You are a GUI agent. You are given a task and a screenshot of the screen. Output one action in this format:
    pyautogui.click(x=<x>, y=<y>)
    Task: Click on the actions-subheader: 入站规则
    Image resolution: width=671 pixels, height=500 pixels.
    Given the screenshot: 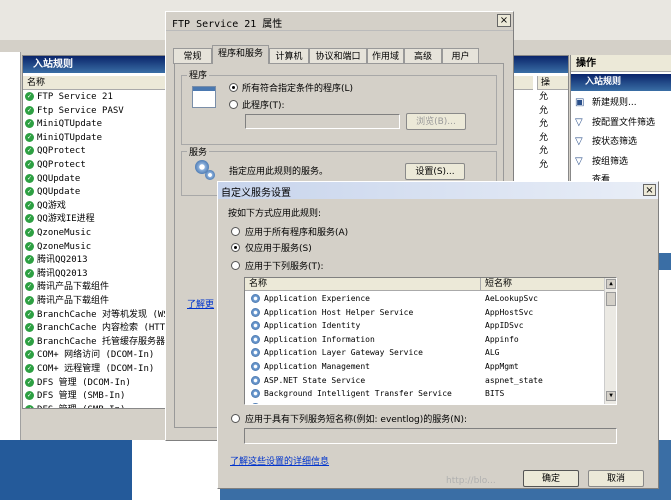 What is the action you would take?
    pyautogui.click(x=621, y=82)
    